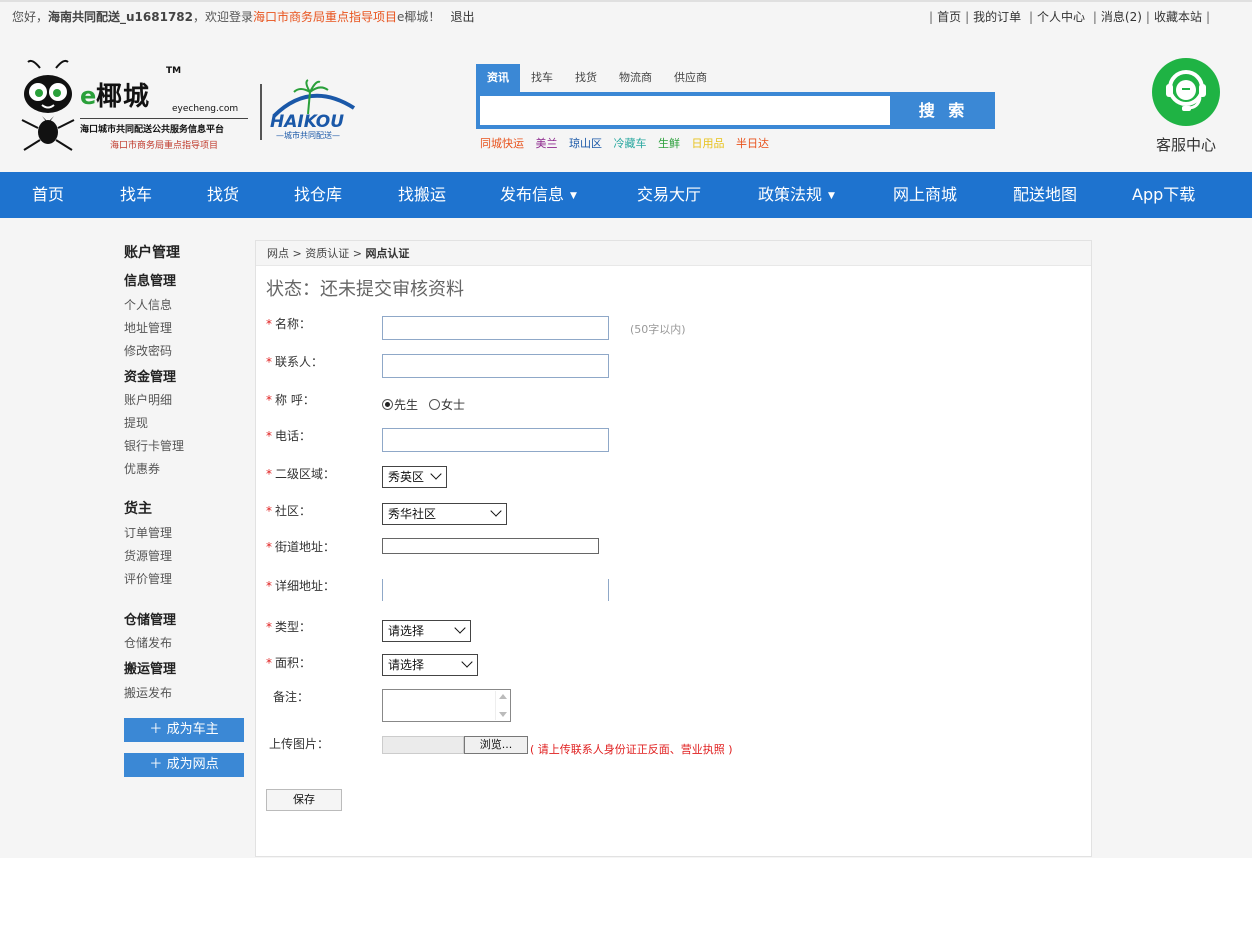 The image size is (1252, 946). What do you see at coordinates (495, 366) in the screenshot?
I see `contact-input` at bounding box center [495, 366].